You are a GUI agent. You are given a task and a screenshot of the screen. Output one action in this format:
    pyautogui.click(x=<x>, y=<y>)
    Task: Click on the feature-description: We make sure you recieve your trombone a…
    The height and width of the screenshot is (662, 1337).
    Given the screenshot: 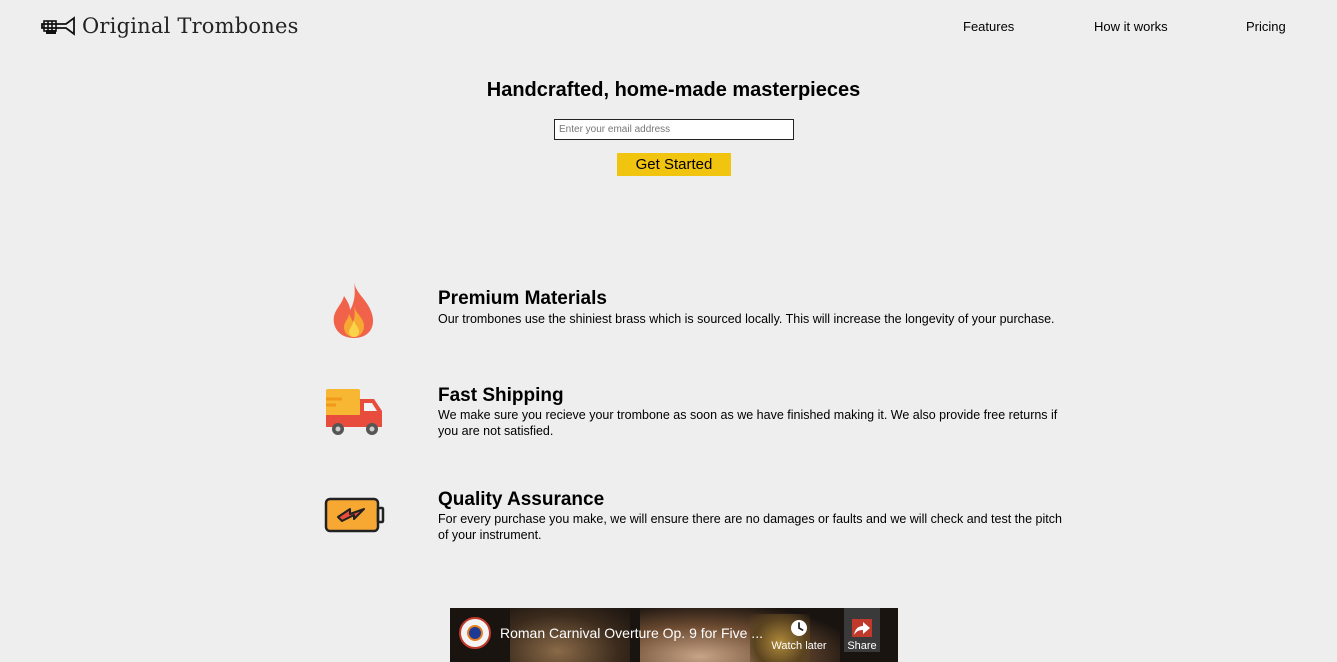 What is the action you would take?
    pyautogui.click(x=748, y=423)
    